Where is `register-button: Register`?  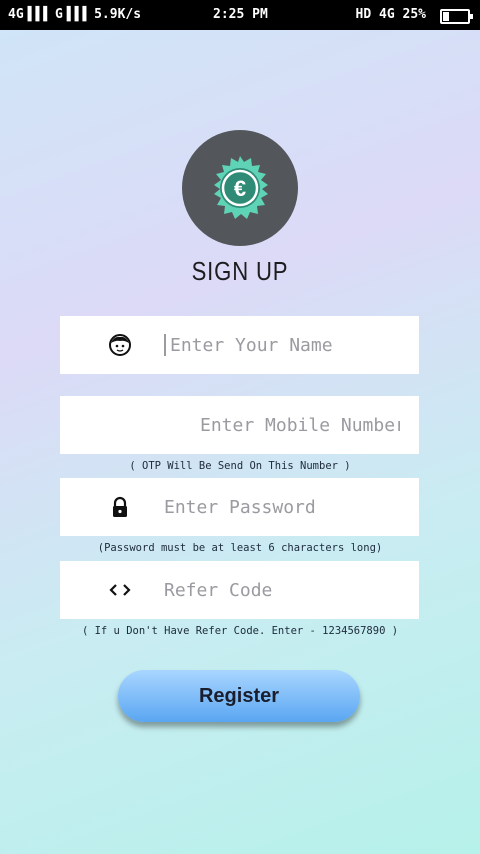 register-button: Register is located at coordinates (239, 696).